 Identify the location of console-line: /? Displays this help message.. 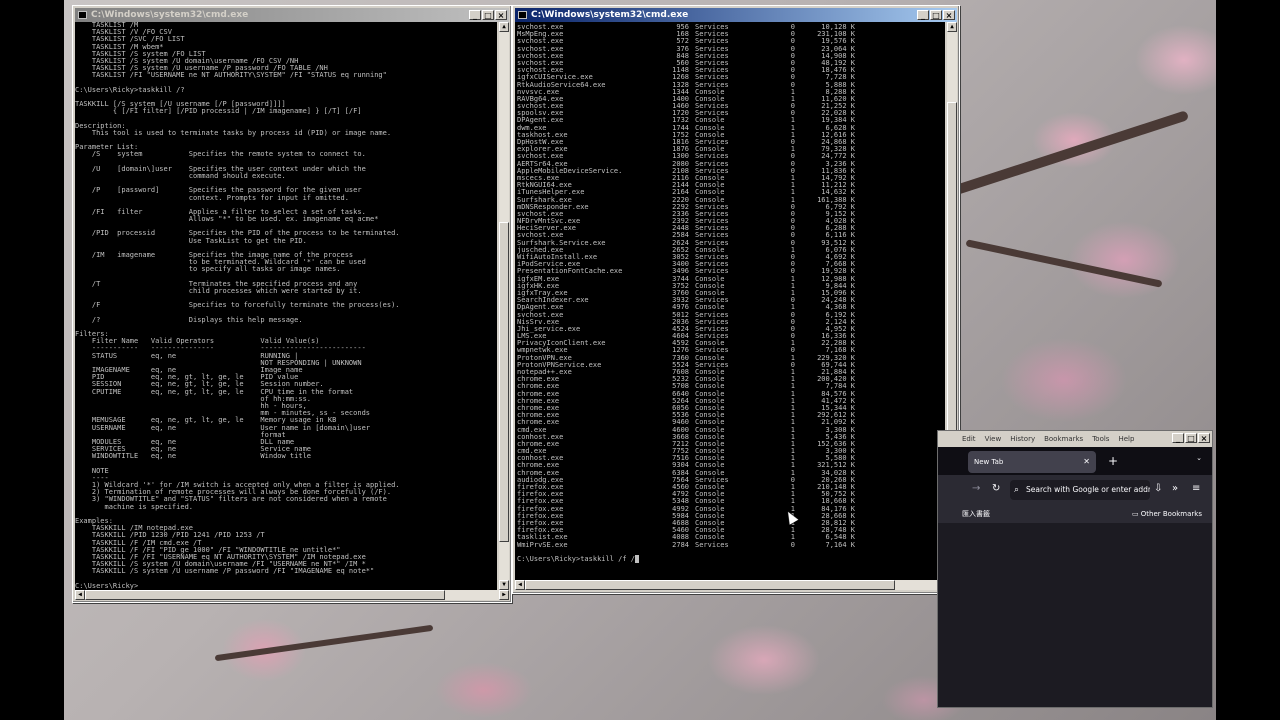
(189, 319).